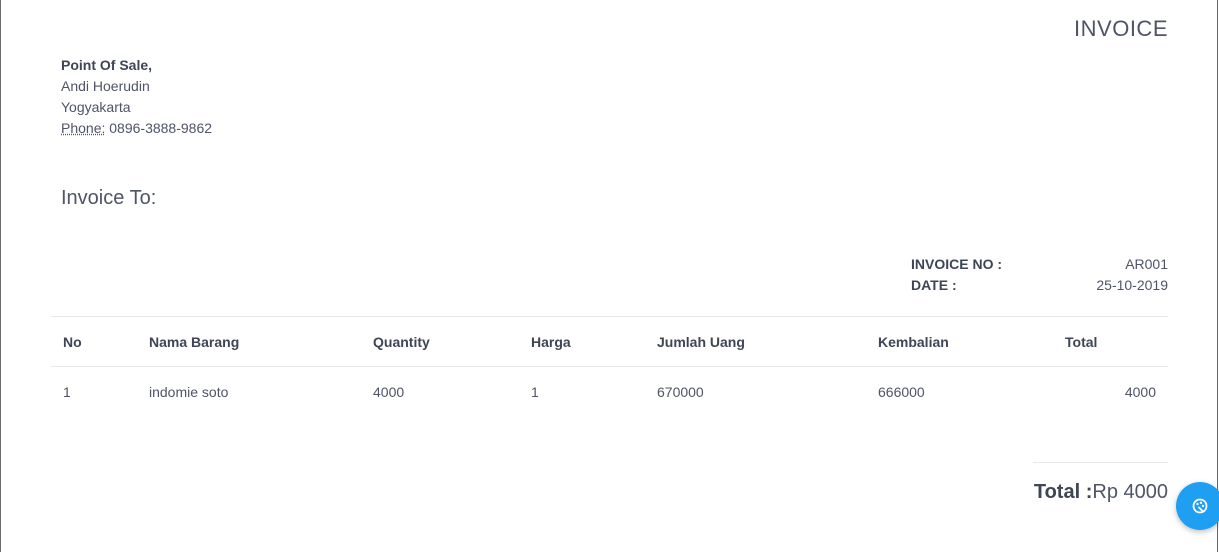 This screenshot has width=1219, height=552. Describe the element at coordinates (1110, 342) in the screenshot. I see `col-header-total: Total` at that location.